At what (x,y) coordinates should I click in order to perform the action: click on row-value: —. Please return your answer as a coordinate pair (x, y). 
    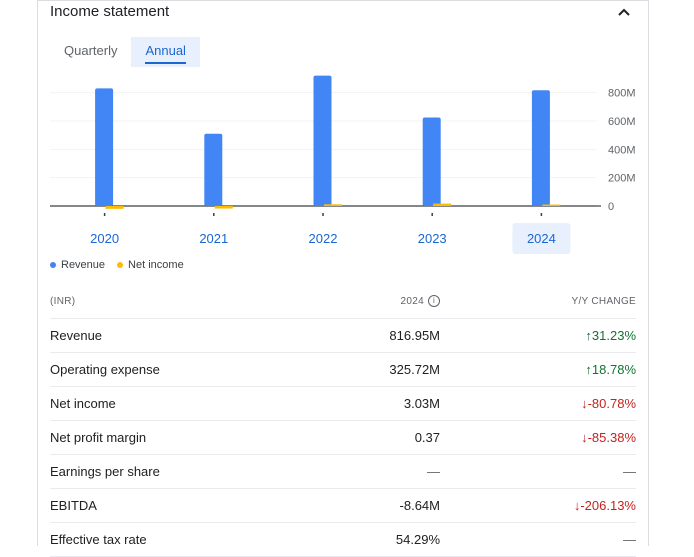
    Looking at the image, I should click on (433, 471).